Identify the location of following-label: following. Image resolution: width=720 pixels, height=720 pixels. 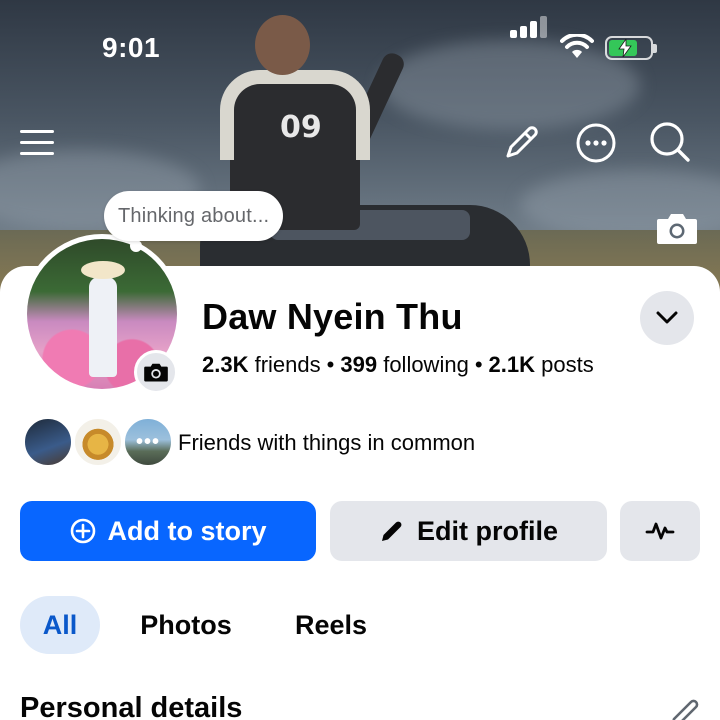
(426, 364).